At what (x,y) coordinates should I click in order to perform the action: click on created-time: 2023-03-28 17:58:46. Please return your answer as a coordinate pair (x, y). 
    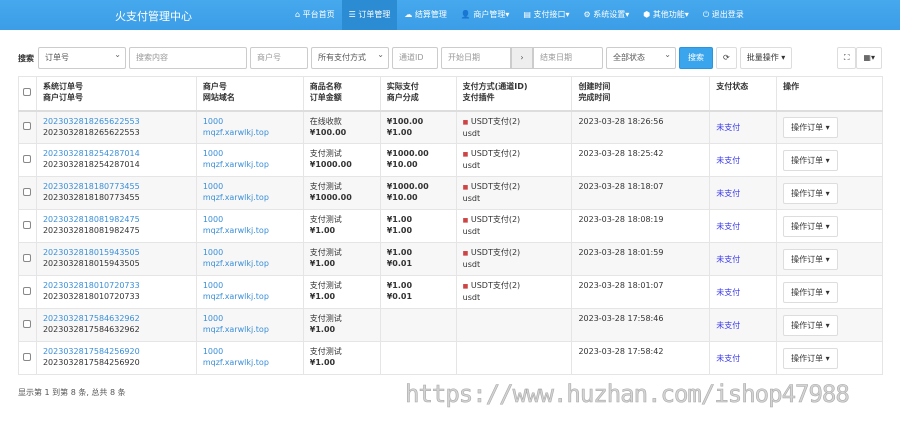
    Looking at the image, I should click on (621, 318).